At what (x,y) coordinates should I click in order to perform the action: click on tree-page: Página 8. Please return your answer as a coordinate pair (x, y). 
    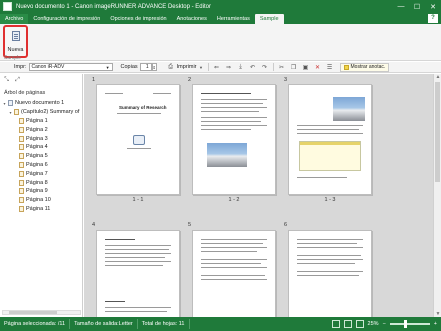
    Looking at the image, I should click on (41, 182).